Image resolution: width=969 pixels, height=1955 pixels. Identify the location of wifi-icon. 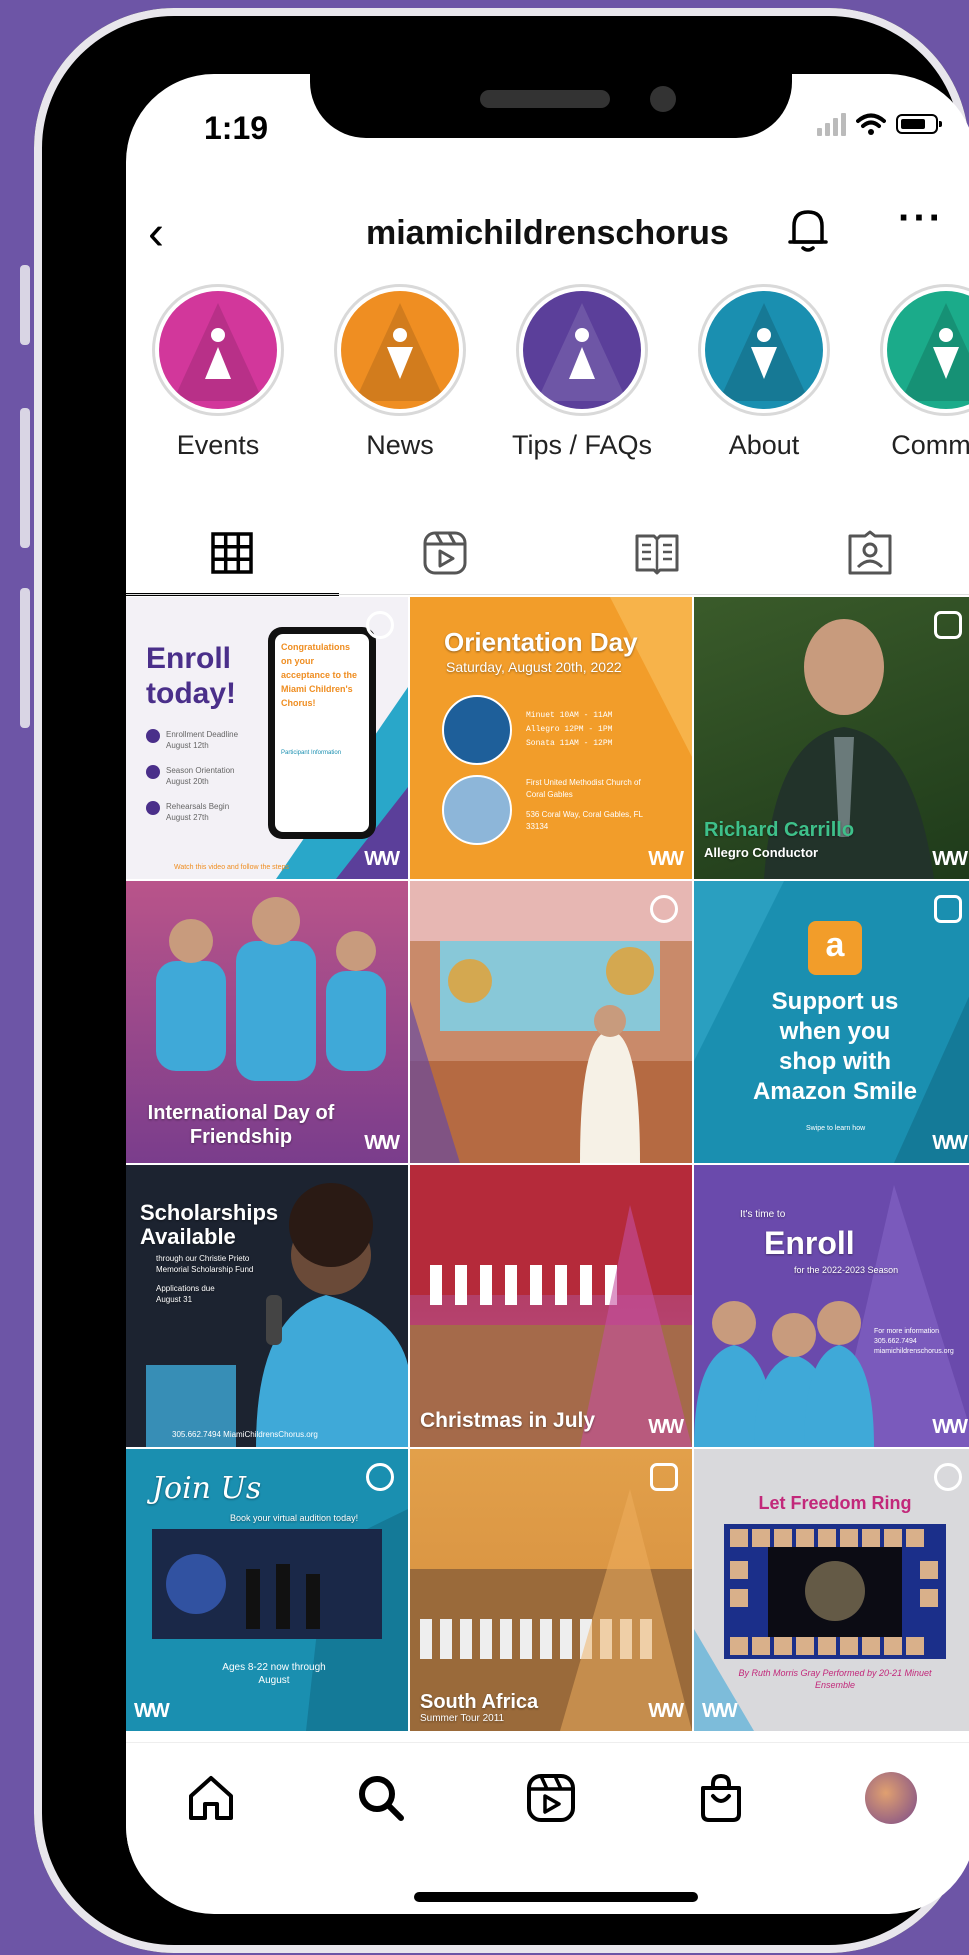
(871, 124).